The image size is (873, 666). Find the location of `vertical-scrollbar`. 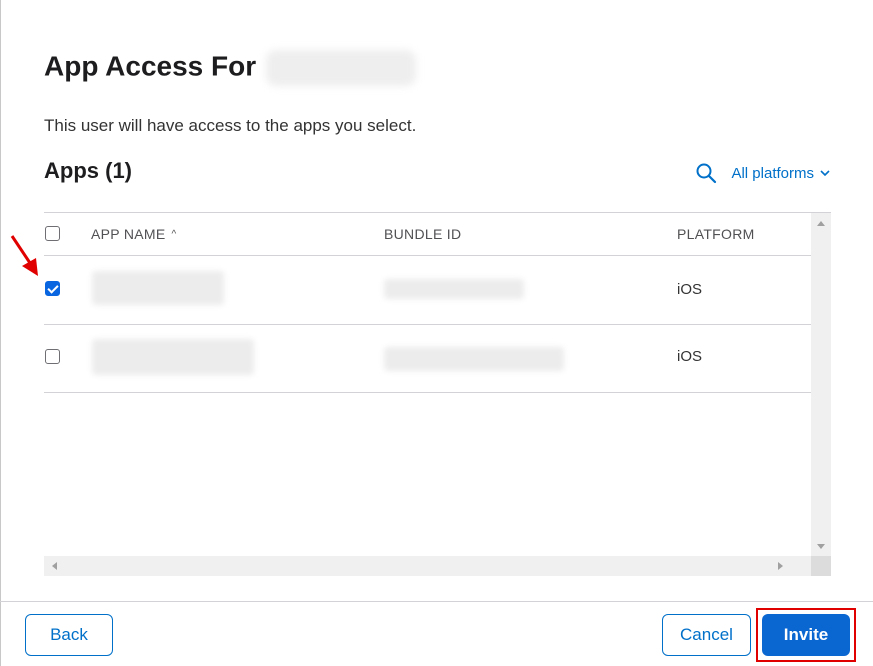

vertical-scrollbar is located at coordinates (821, 385).